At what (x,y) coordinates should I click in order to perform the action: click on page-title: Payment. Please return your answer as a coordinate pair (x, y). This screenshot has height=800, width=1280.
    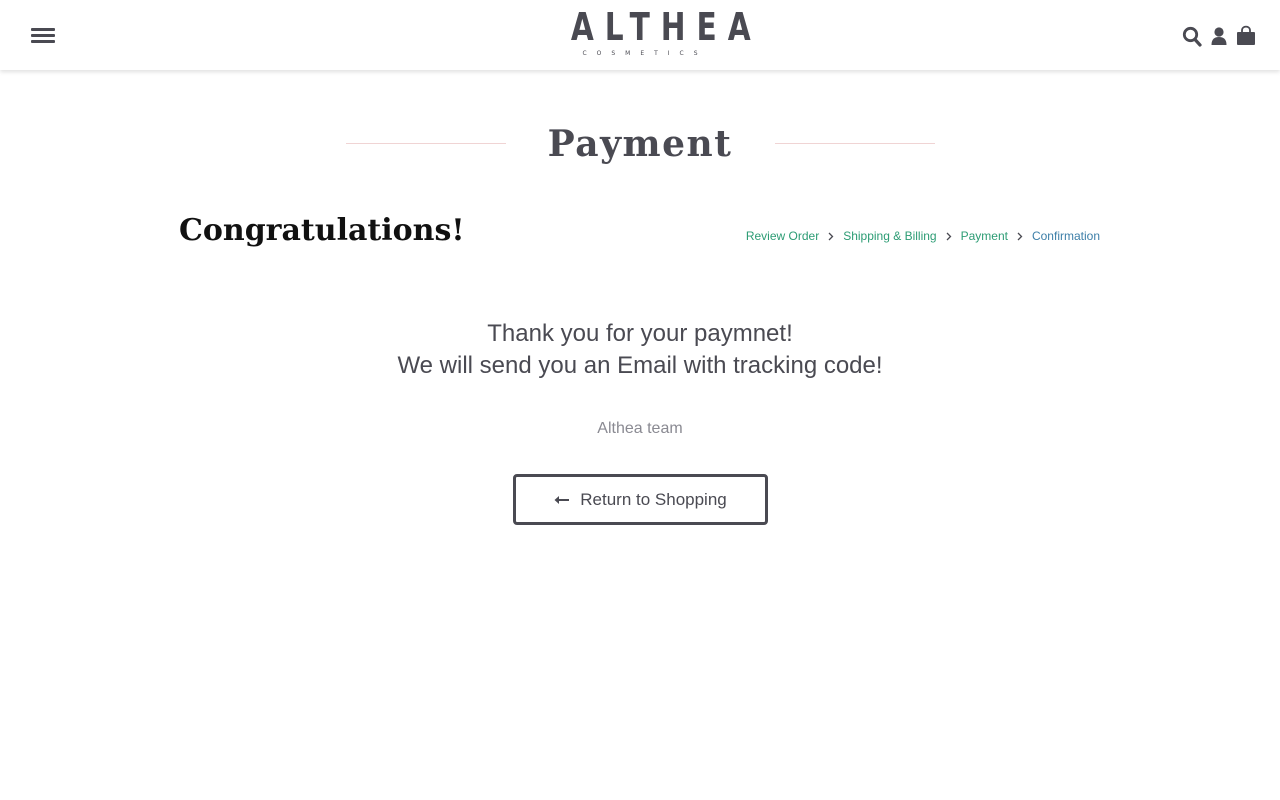
    Looking at the image, I should click on (640, 144).